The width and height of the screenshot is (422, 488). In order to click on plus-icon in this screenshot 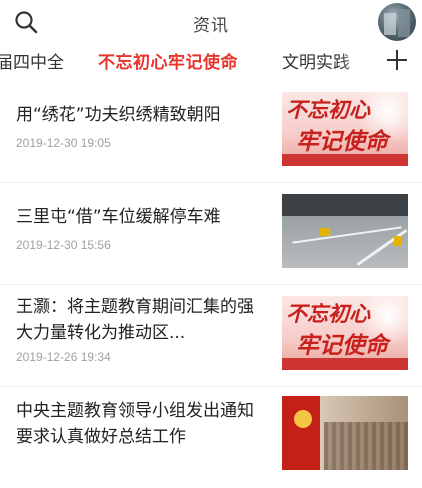, I will do `click(397, 60)`.